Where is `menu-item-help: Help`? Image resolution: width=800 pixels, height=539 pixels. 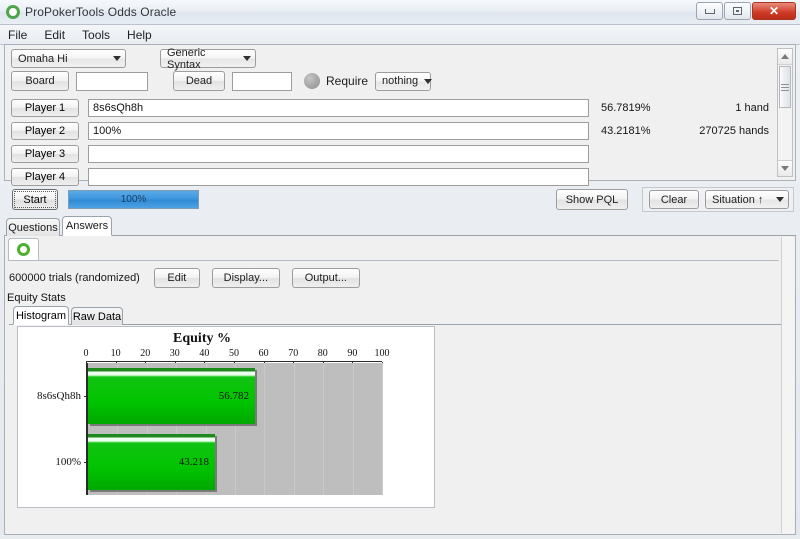
menu-item-help: Help is located at coordinates (139, 35).